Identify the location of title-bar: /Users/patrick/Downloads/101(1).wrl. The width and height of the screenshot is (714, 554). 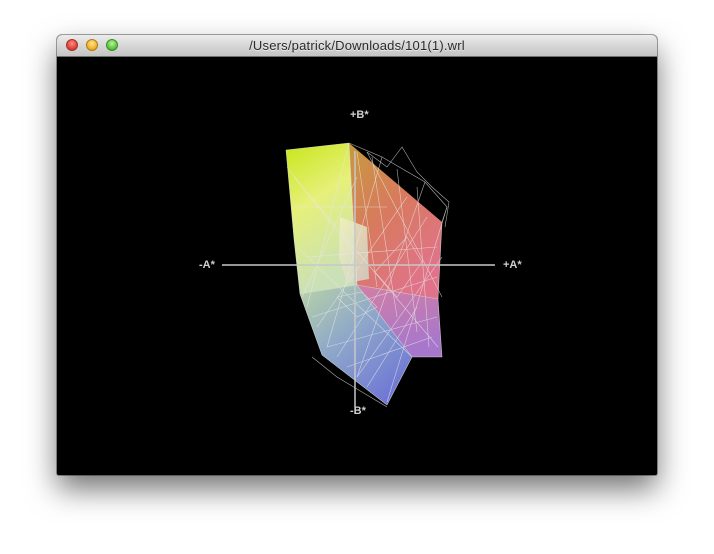
(357, 46).